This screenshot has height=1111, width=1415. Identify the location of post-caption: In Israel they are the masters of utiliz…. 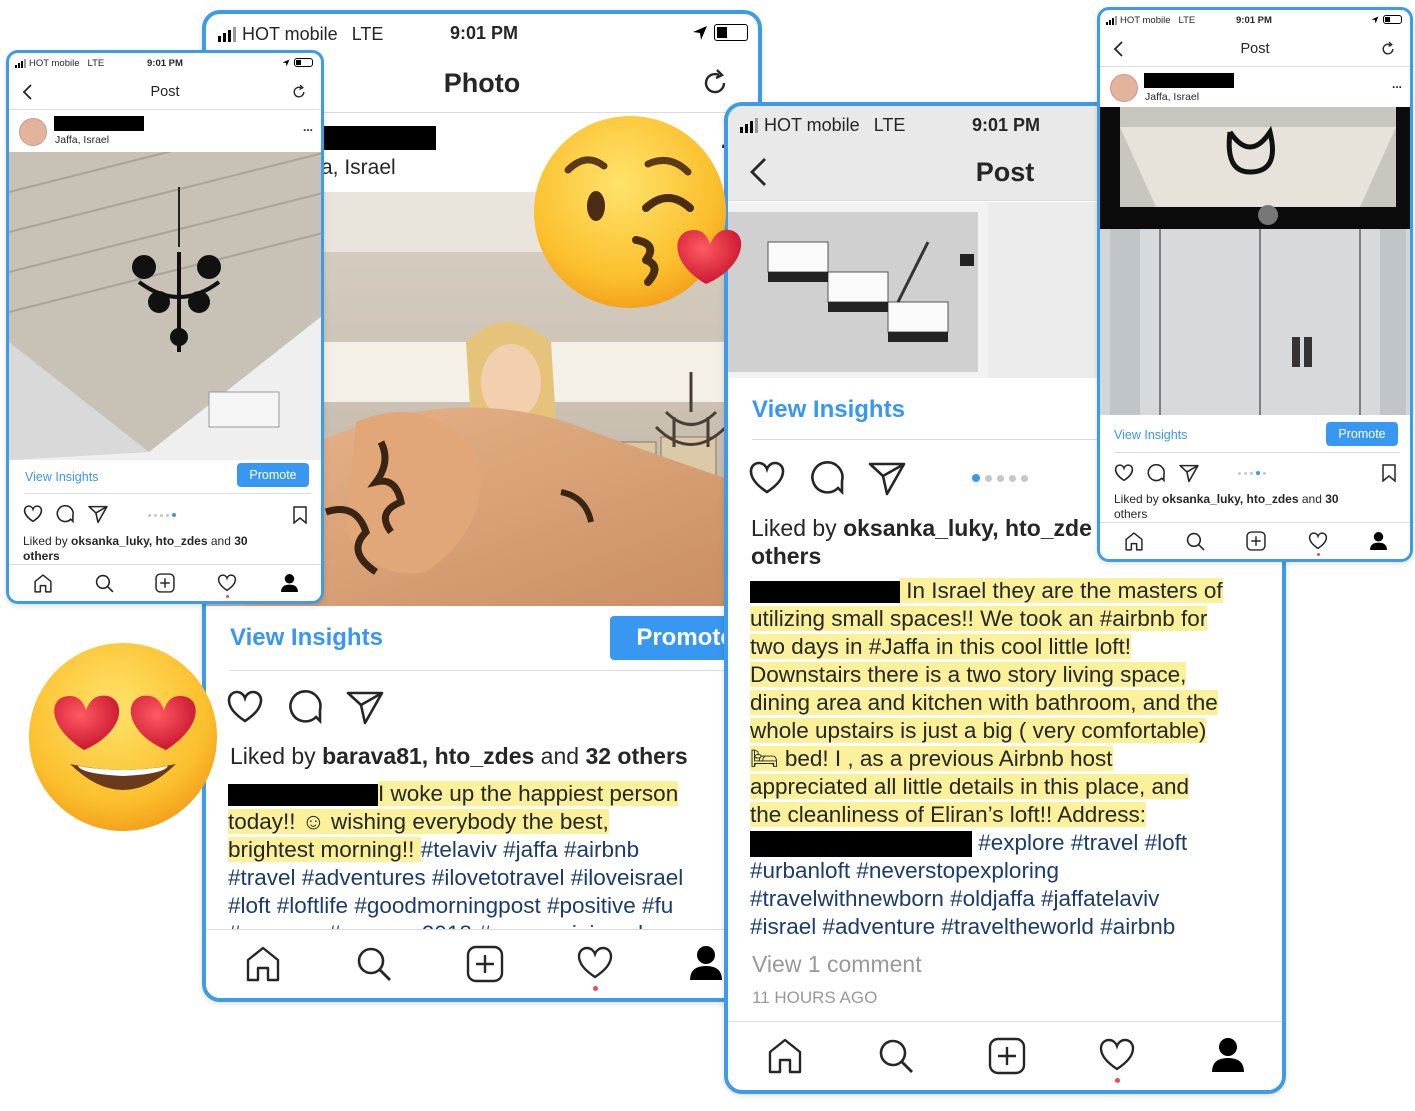
(1016, 765).